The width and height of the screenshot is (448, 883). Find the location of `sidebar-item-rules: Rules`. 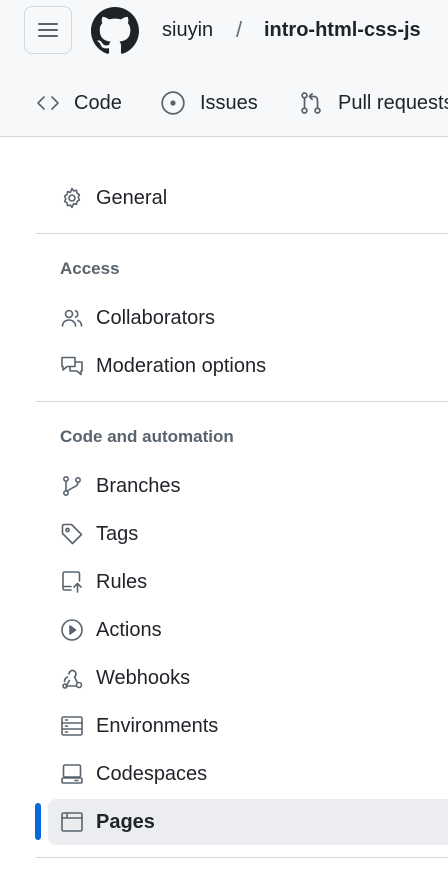

sidebar-item-rules: Rules is located at coordinates (248, 582).